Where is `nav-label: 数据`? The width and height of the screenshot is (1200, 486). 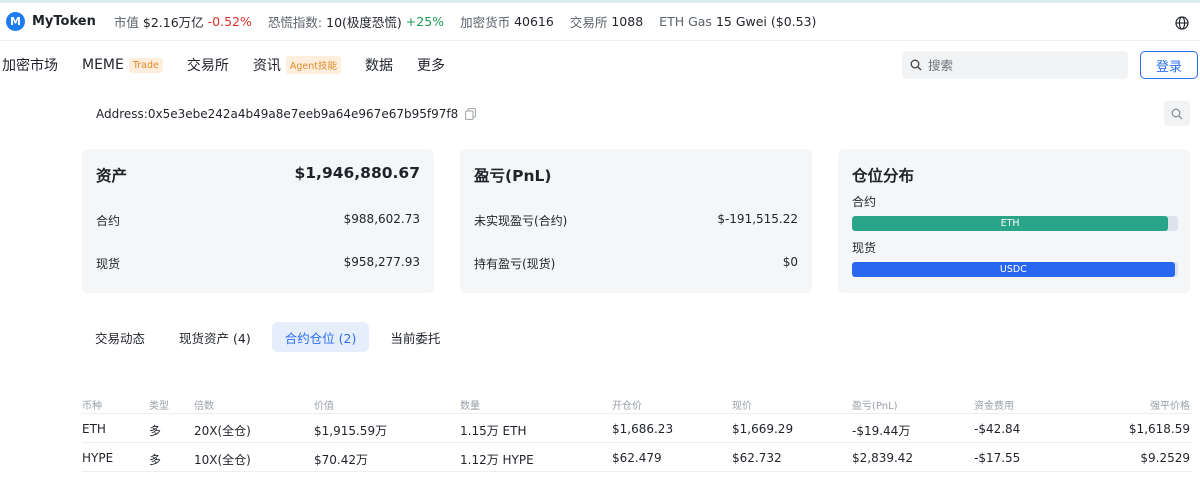 nav-label: 数据 is located at coordinates (379, 66).